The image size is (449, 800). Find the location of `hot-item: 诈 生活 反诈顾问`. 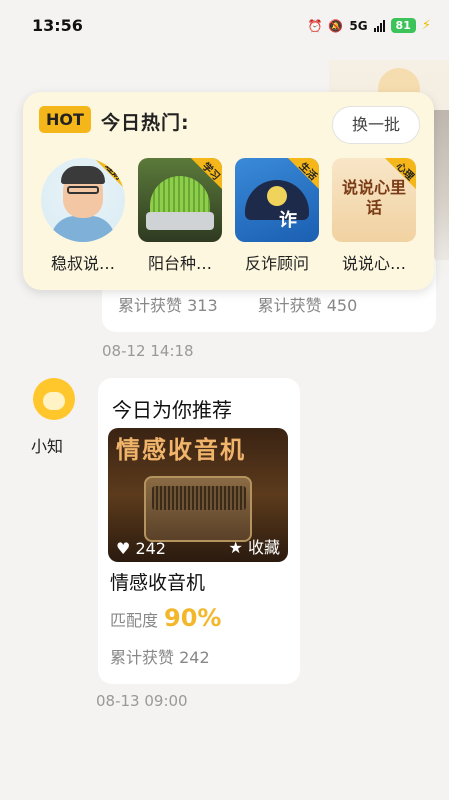

hot-item: 诈 生活 反诈顾问 is located at coordinates (277, 216).